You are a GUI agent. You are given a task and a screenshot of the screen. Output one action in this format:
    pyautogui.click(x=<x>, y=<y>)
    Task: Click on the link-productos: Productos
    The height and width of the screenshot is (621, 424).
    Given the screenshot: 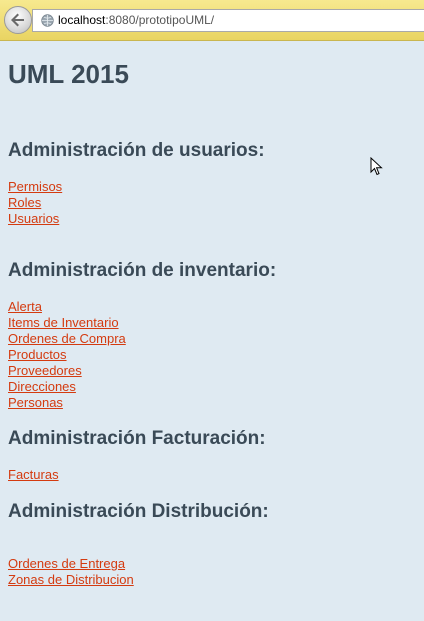 What is the action you would take?
    pyautogui.click(x=37, y=355)
    